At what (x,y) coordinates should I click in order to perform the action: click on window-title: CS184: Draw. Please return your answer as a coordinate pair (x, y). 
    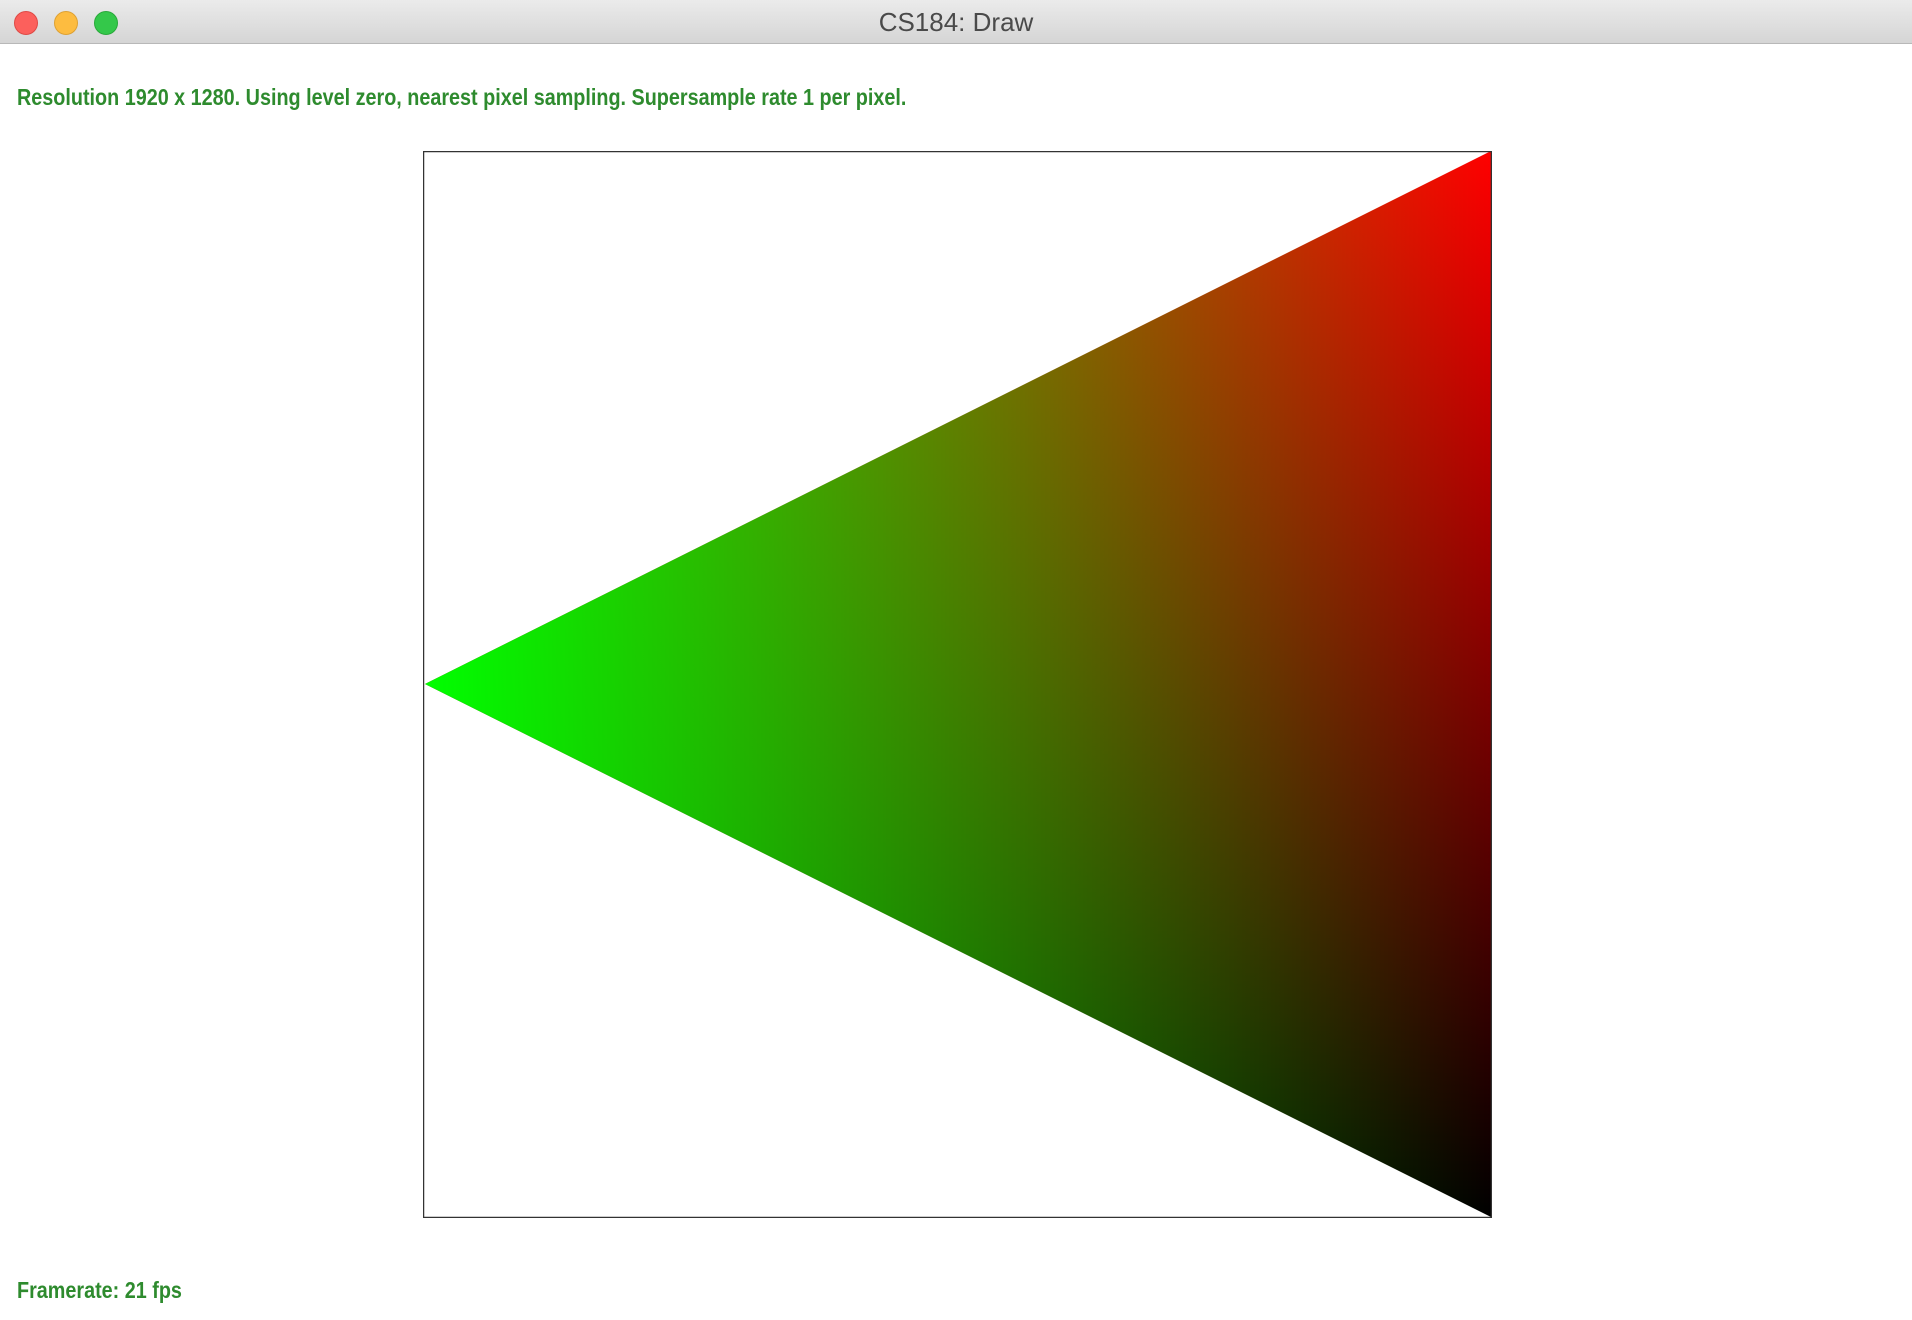
    Looking at the image, I should click on (956, 22).